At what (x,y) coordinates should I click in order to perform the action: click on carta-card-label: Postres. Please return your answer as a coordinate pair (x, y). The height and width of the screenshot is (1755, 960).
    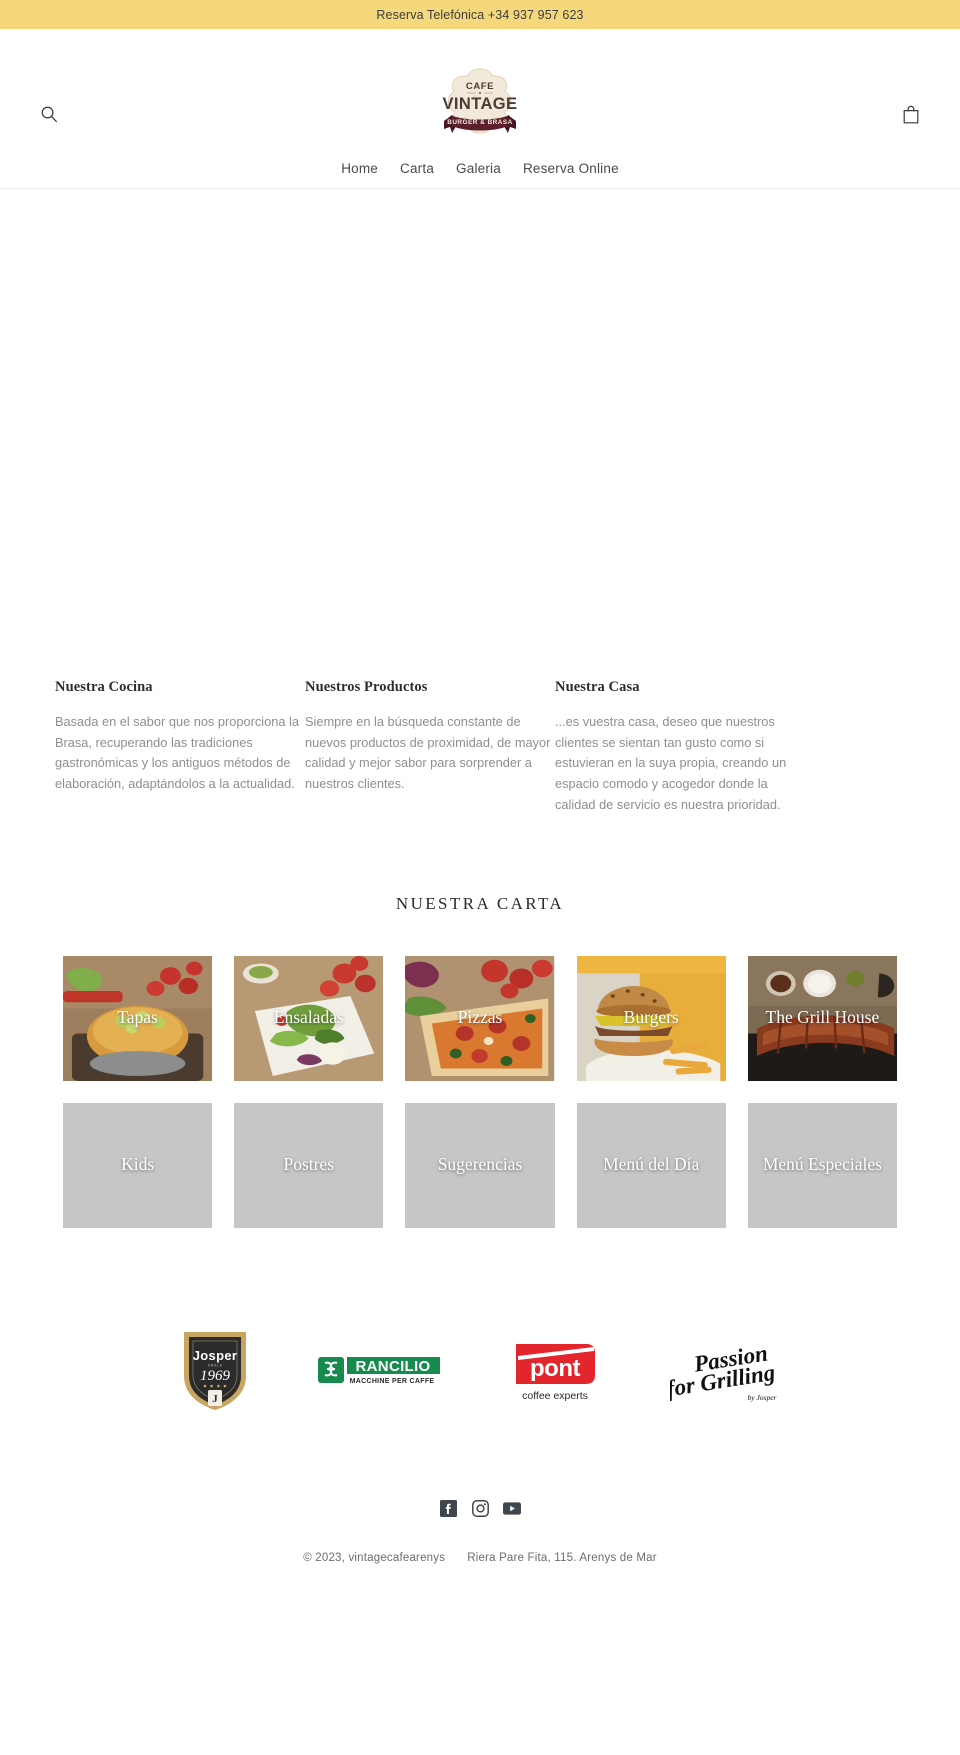
    Looking at the image, I should click on (309, 1164).